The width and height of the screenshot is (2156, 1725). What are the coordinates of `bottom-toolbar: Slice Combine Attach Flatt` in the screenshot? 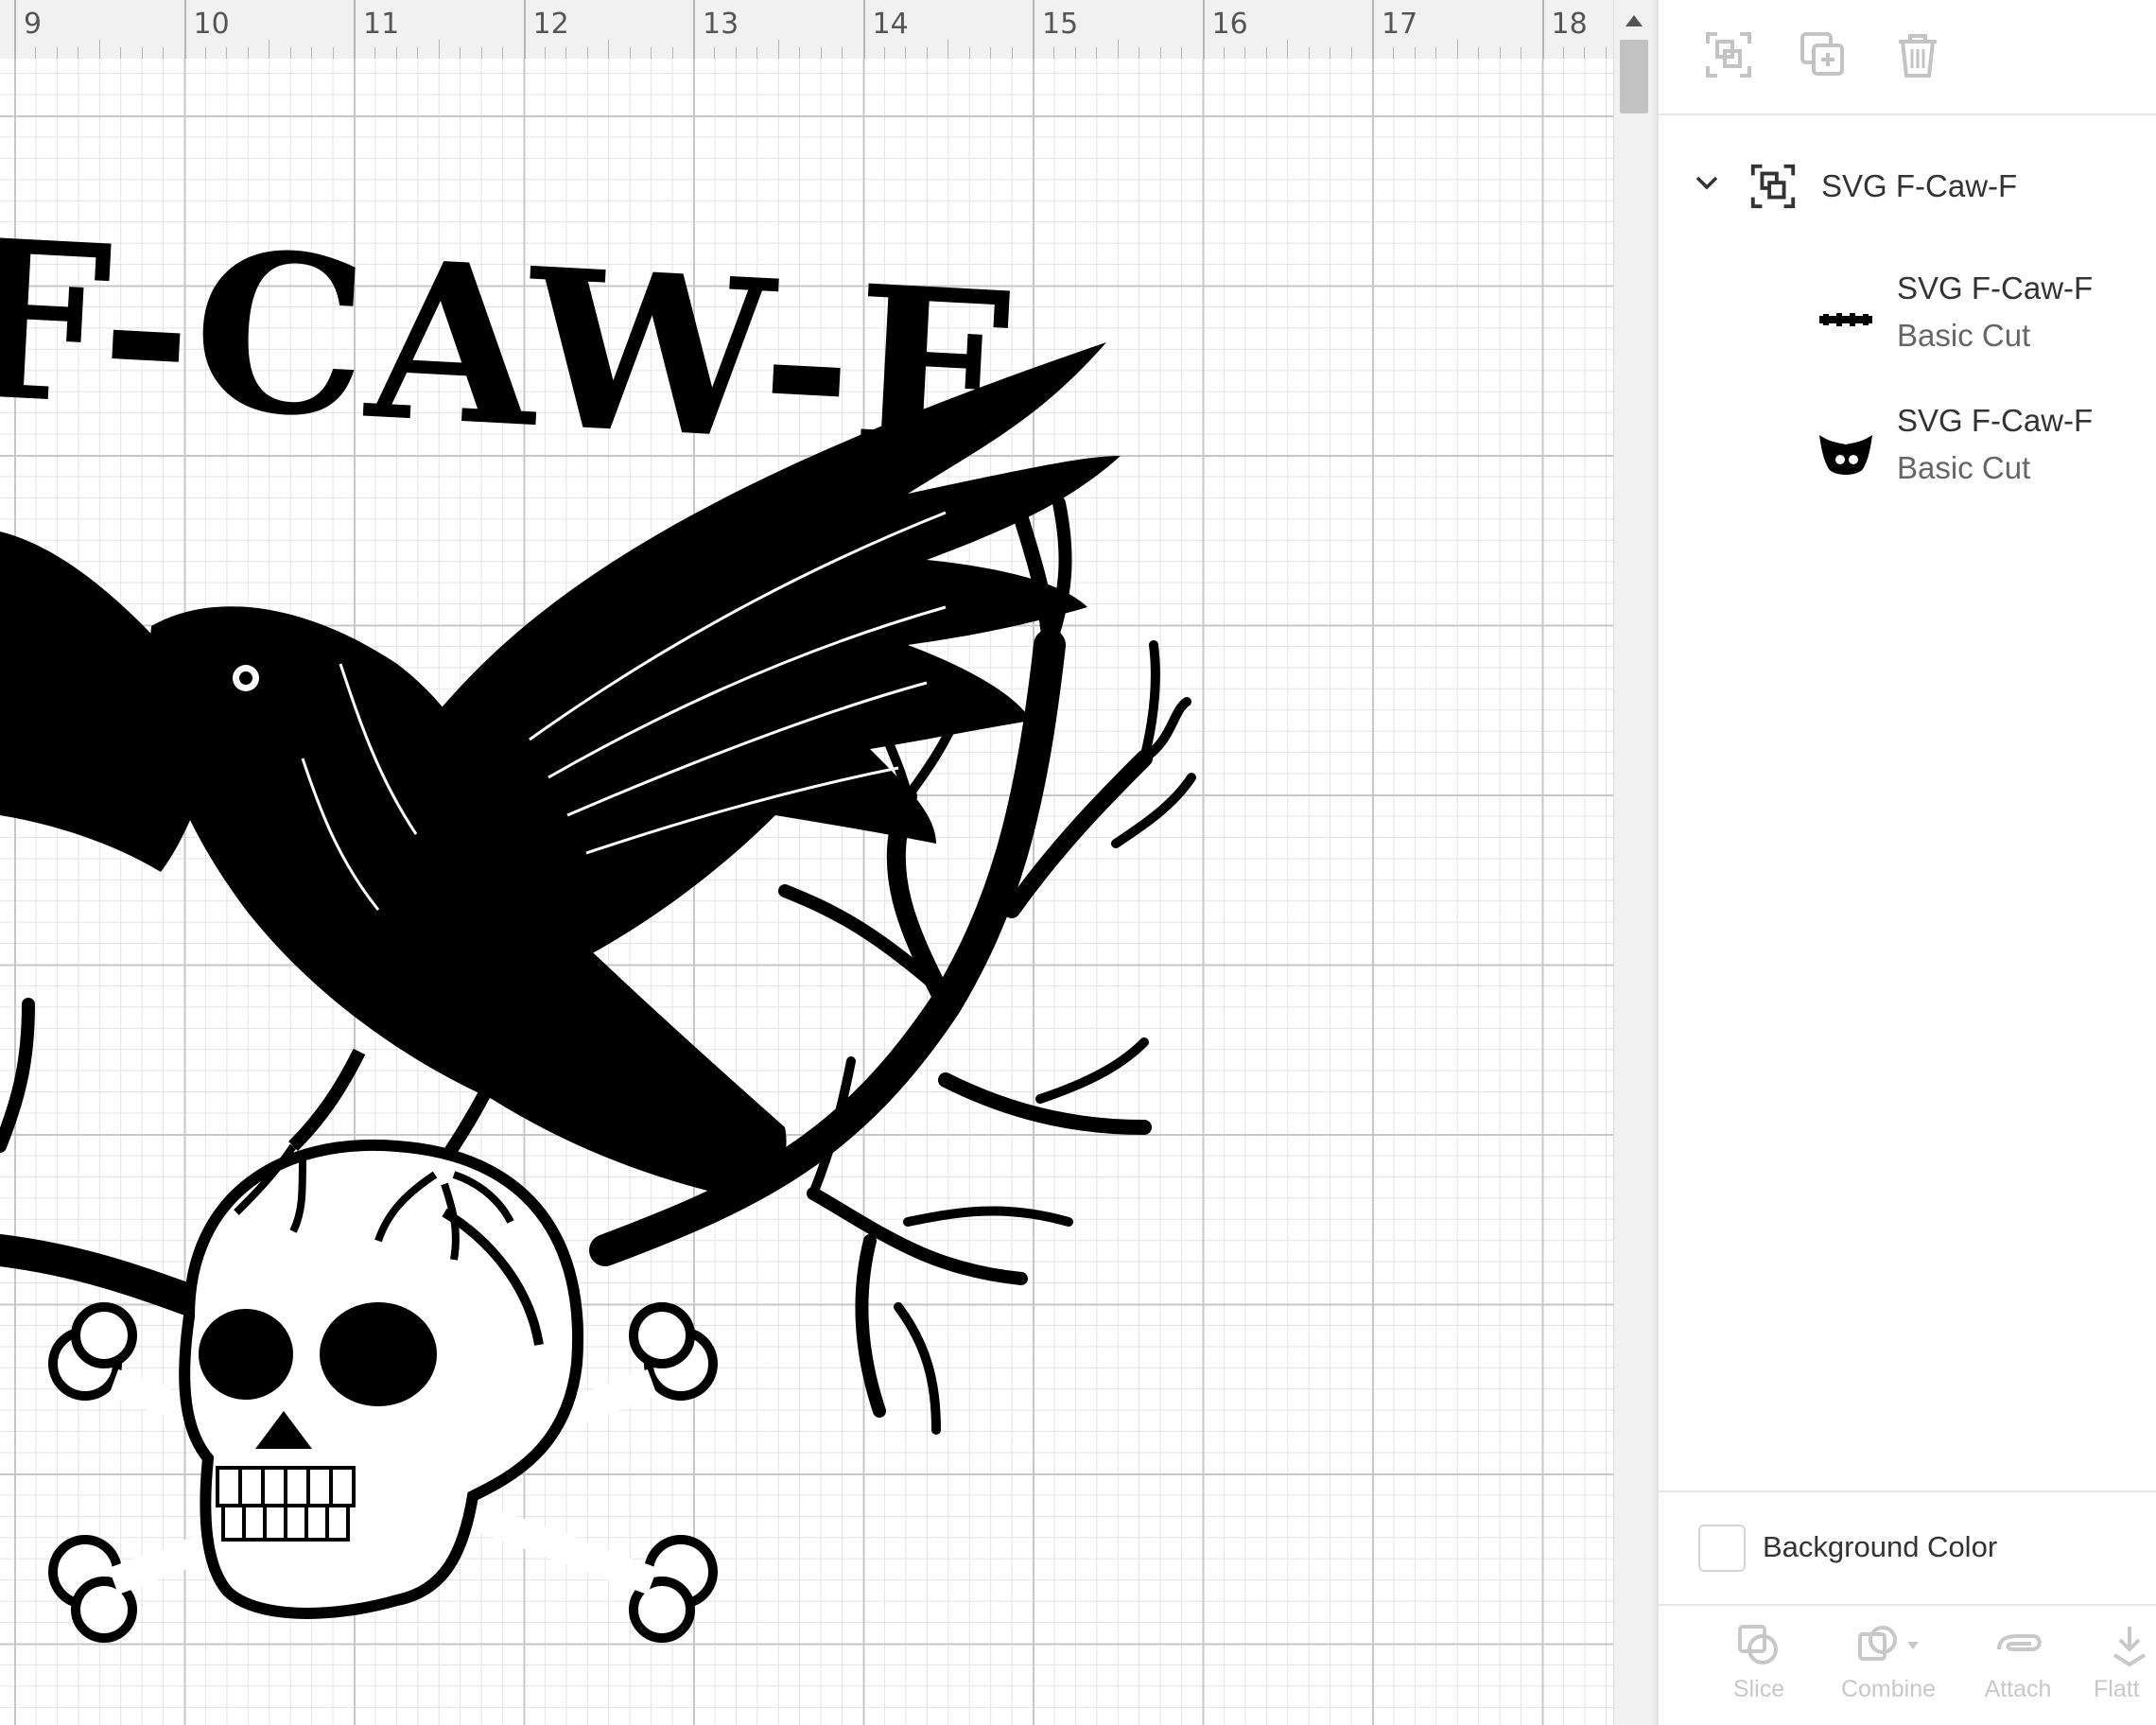 It's located at (1907, 1664).